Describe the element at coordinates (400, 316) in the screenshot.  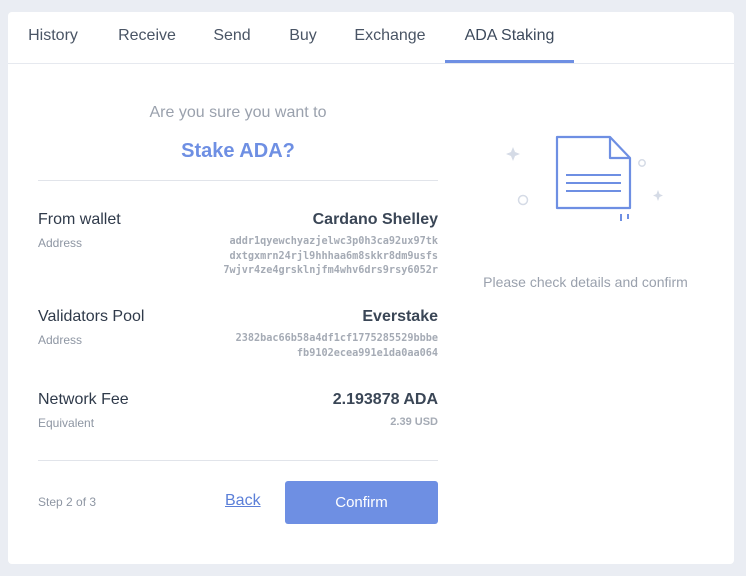
I see `validators-pool-value: Everstake` at that location.